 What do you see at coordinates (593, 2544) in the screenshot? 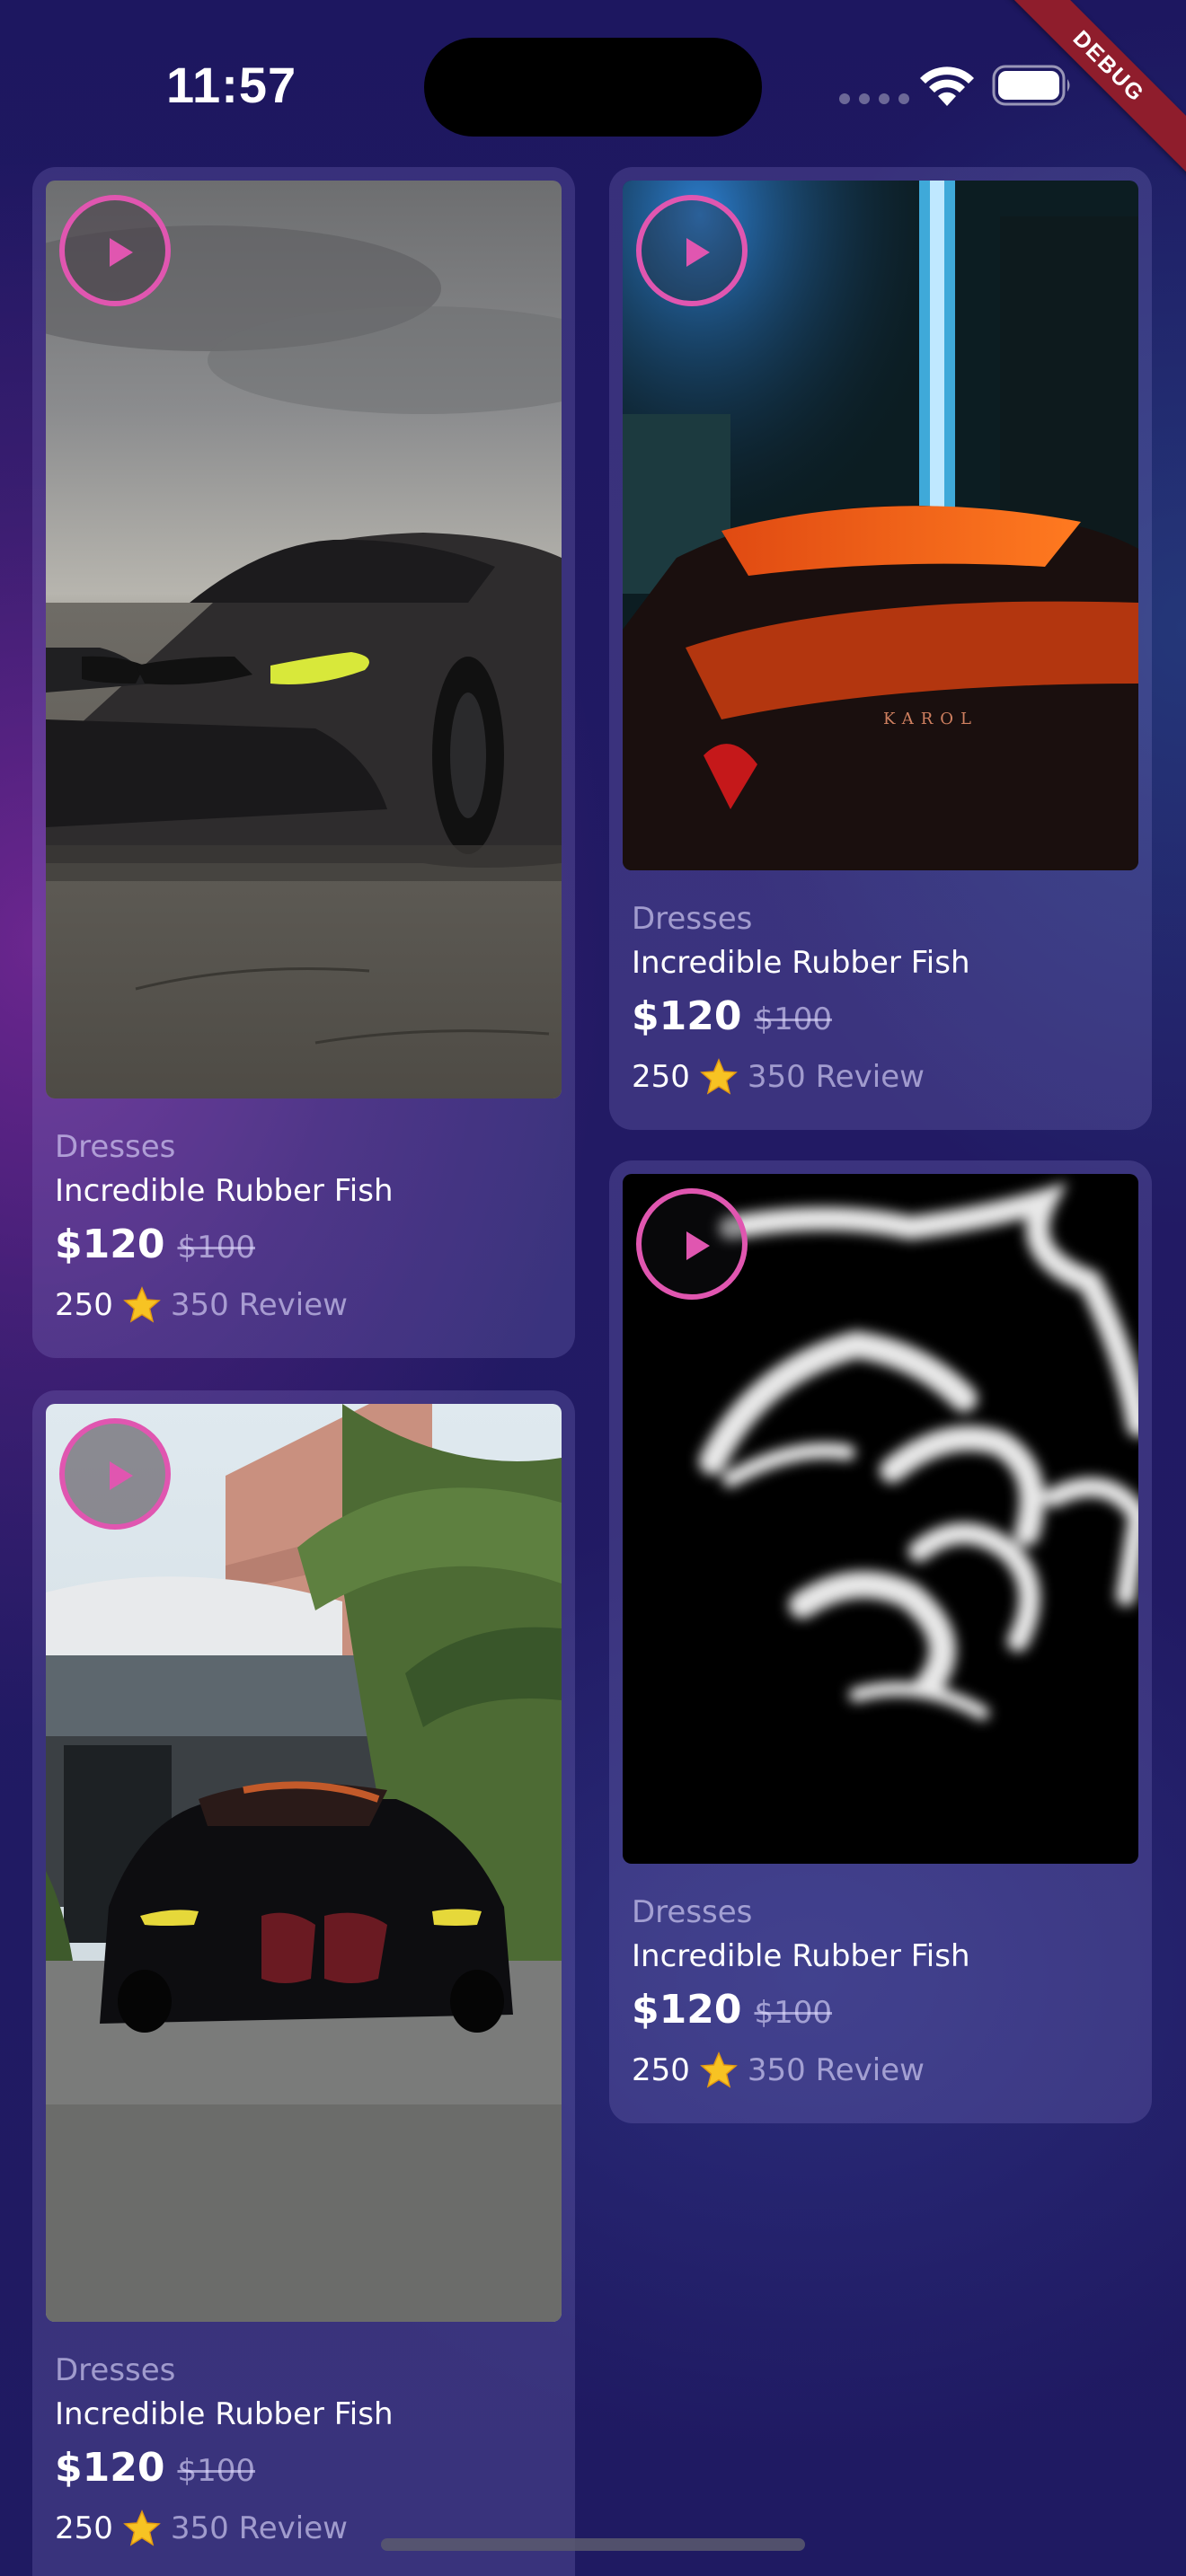
I see `home-indicator` at bounding box center [593, 2544].